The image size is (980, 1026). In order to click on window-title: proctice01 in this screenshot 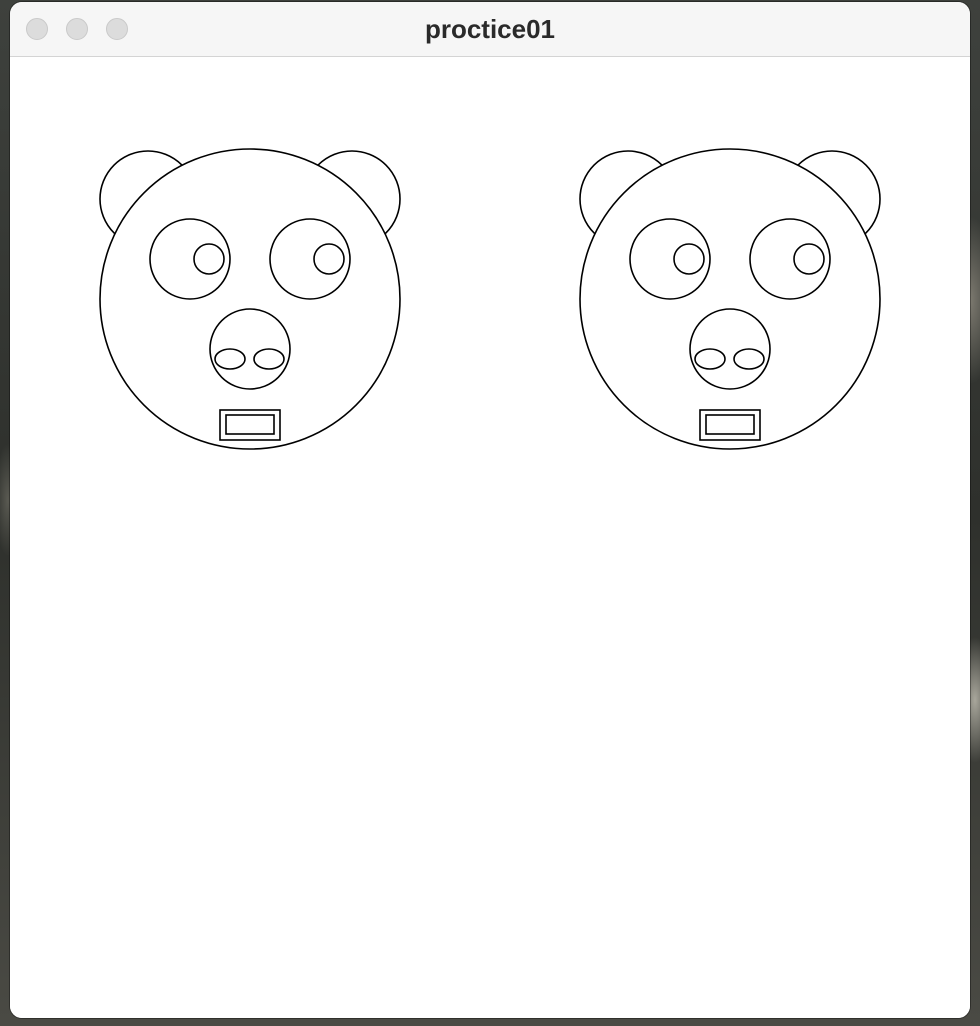, I will do `click(490, 29)`.